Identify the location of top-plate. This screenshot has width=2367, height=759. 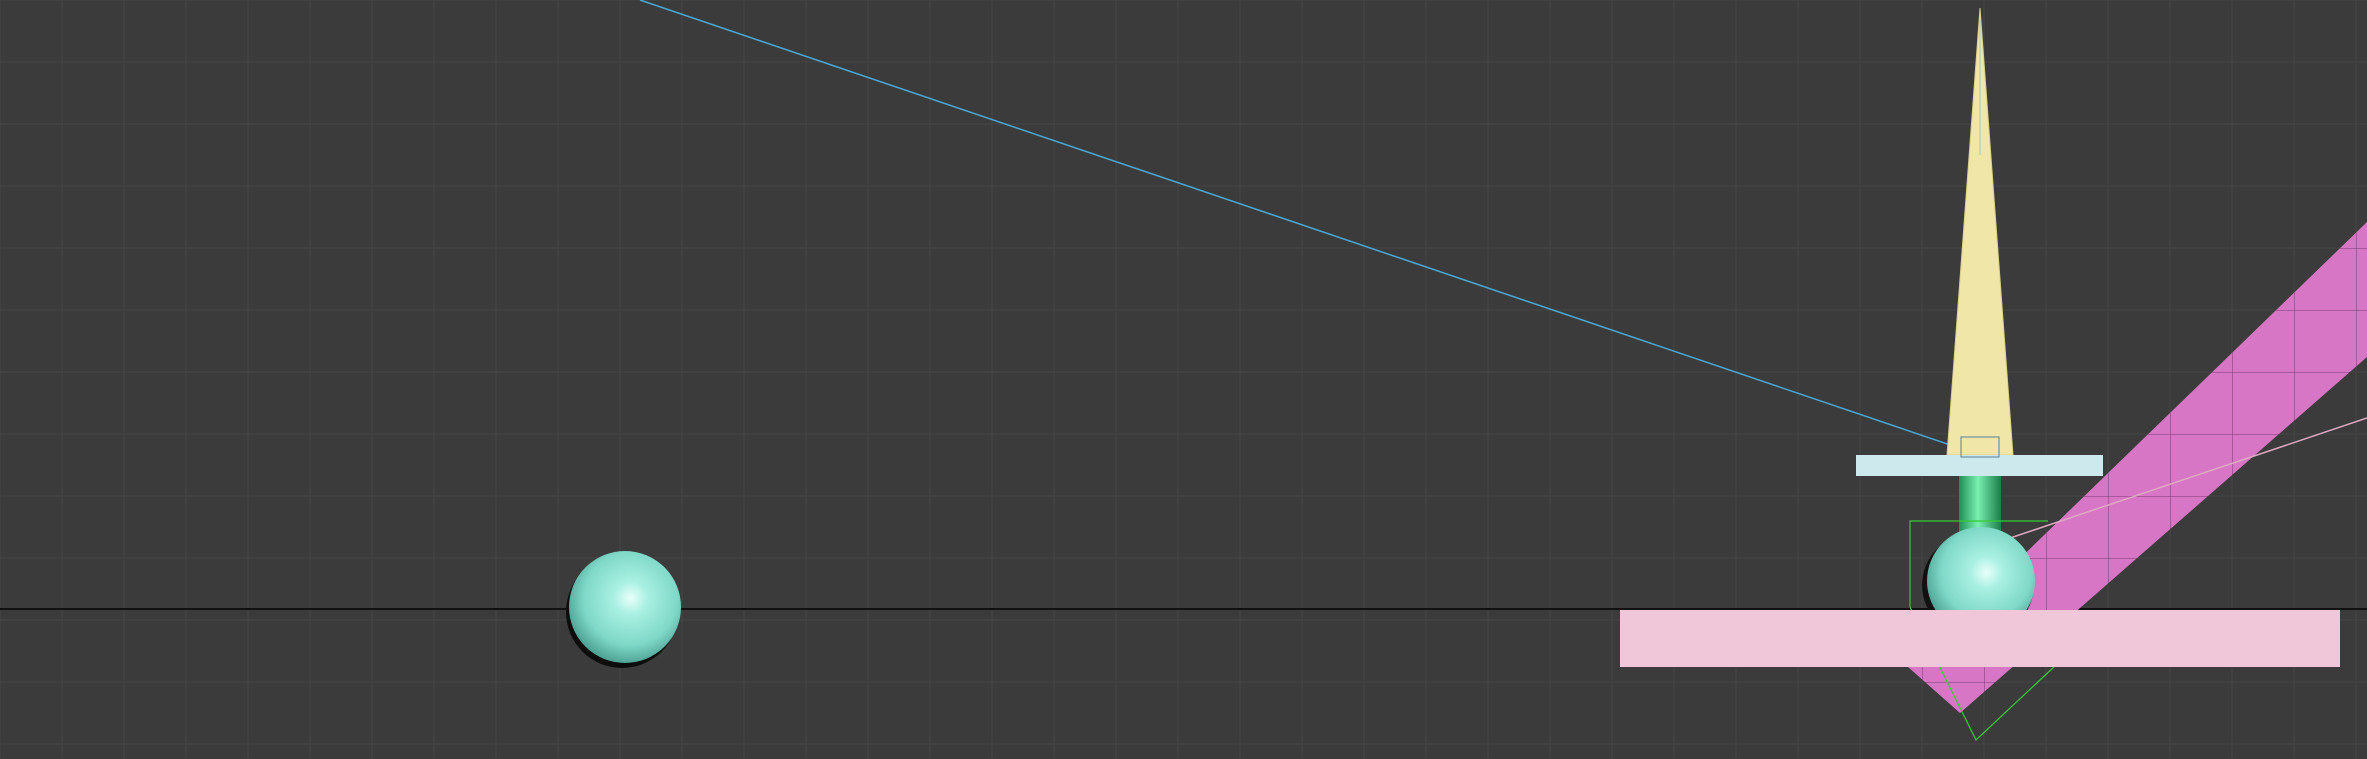
(1979, 465).